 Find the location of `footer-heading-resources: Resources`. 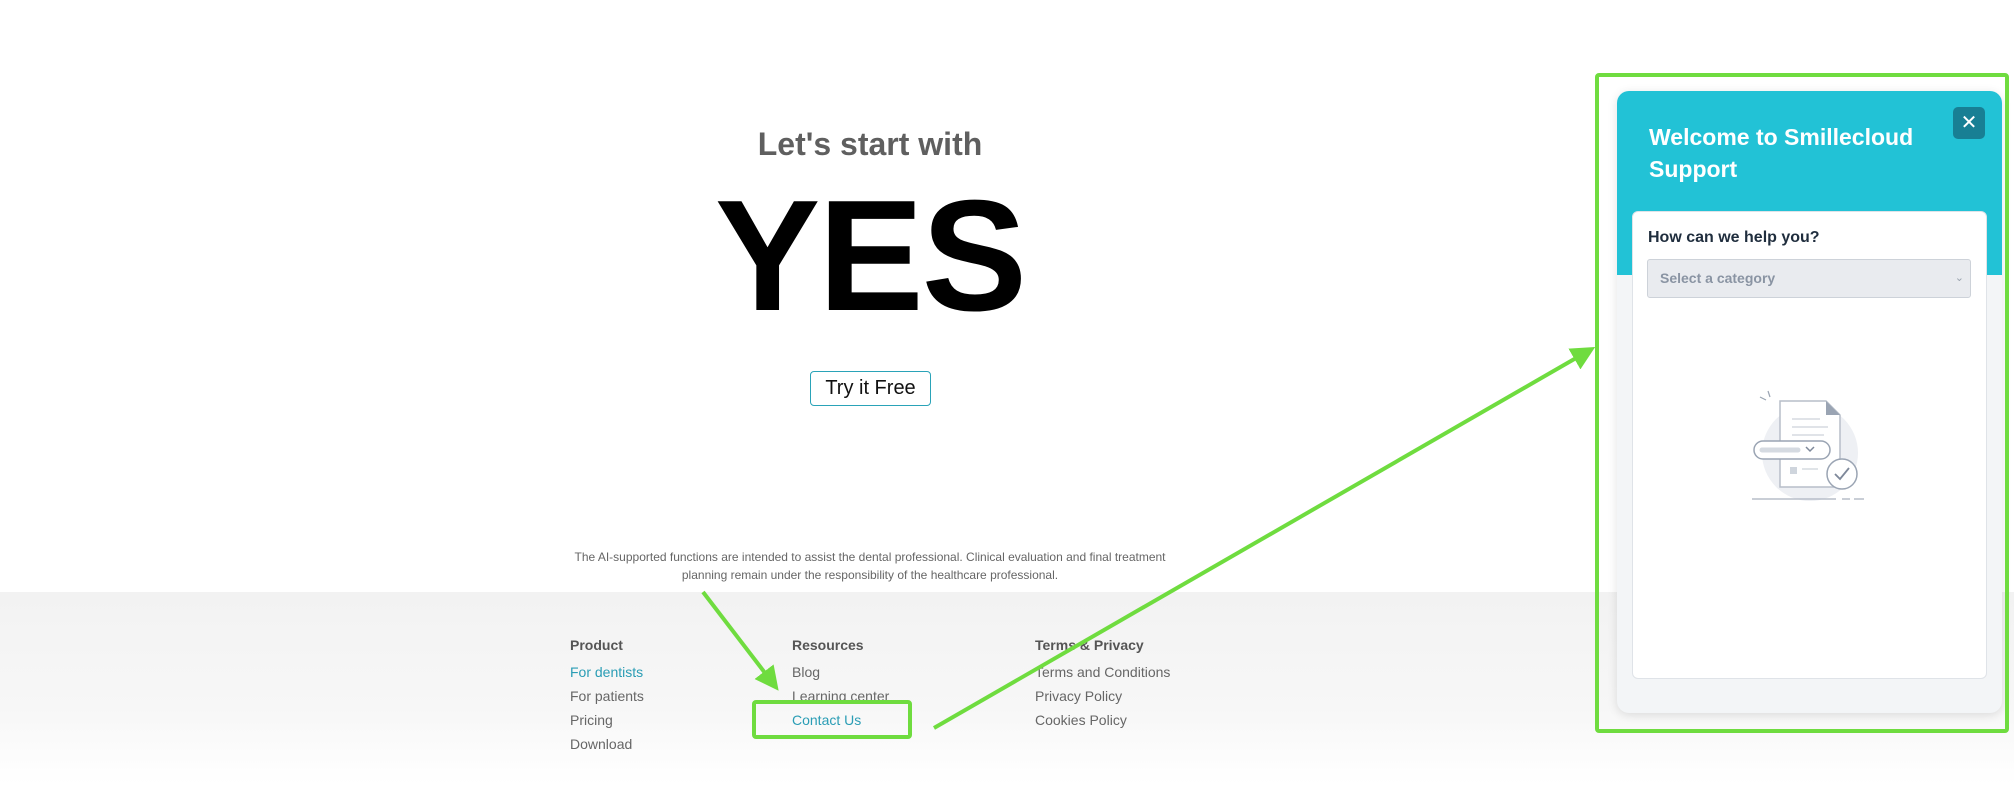

footer-heading-resources: Resources is located at coordinates (828, 645).